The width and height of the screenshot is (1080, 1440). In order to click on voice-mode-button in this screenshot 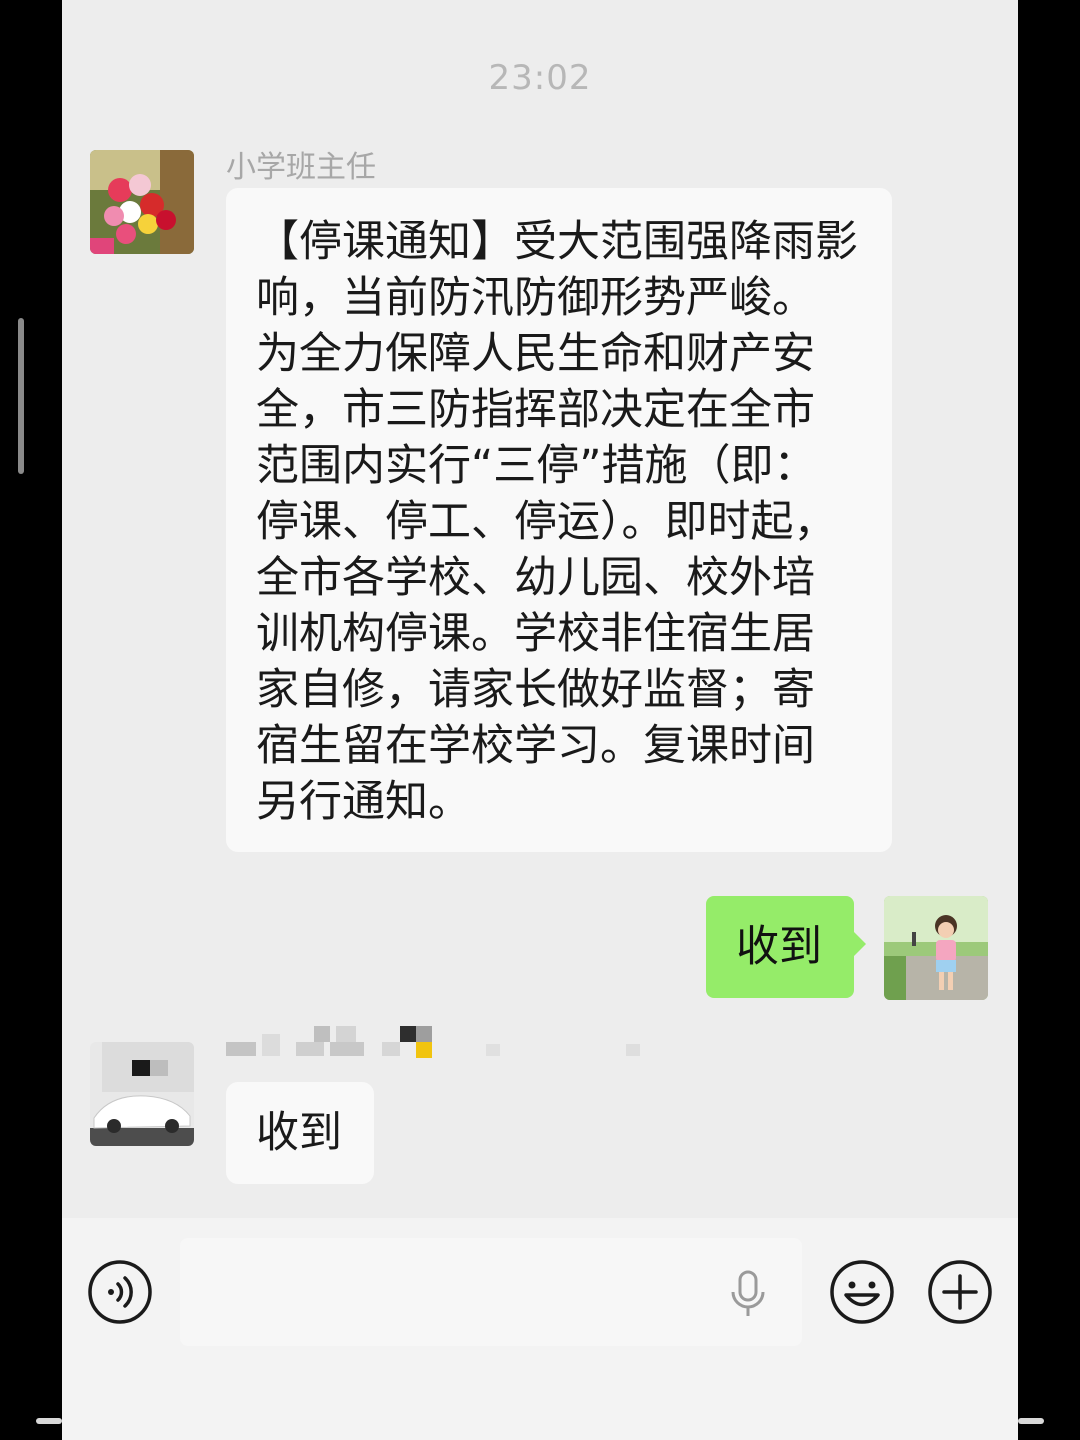, I will do `click(120, 1292)`.